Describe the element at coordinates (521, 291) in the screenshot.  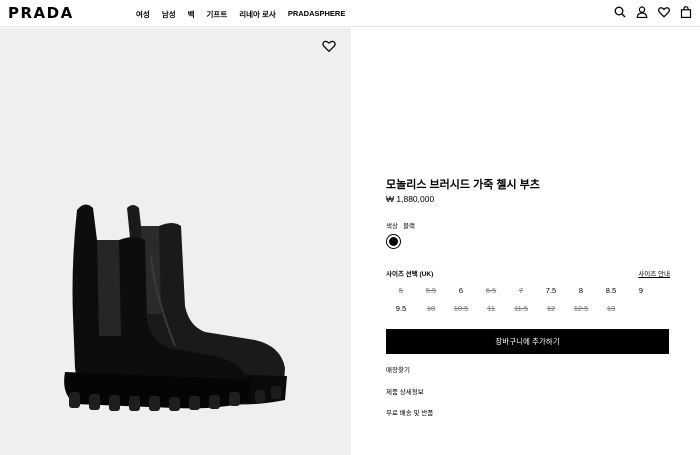
I see `size-option-7: 7` at that location.